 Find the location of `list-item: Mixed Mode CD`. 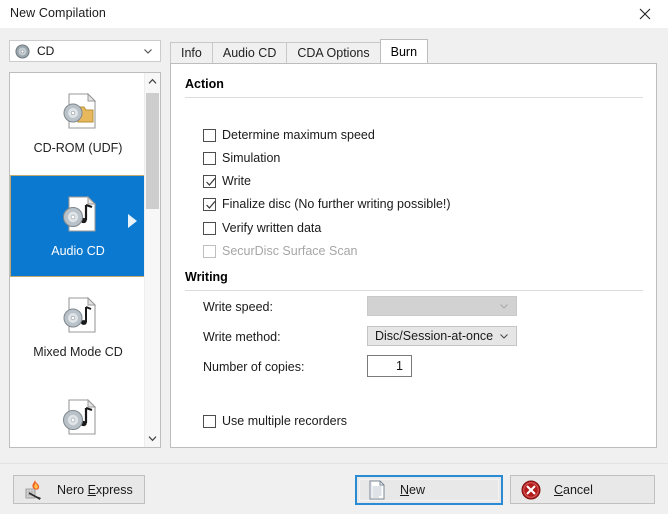

list-item: Mixed Mode CD is located at coordinates (78, 328).